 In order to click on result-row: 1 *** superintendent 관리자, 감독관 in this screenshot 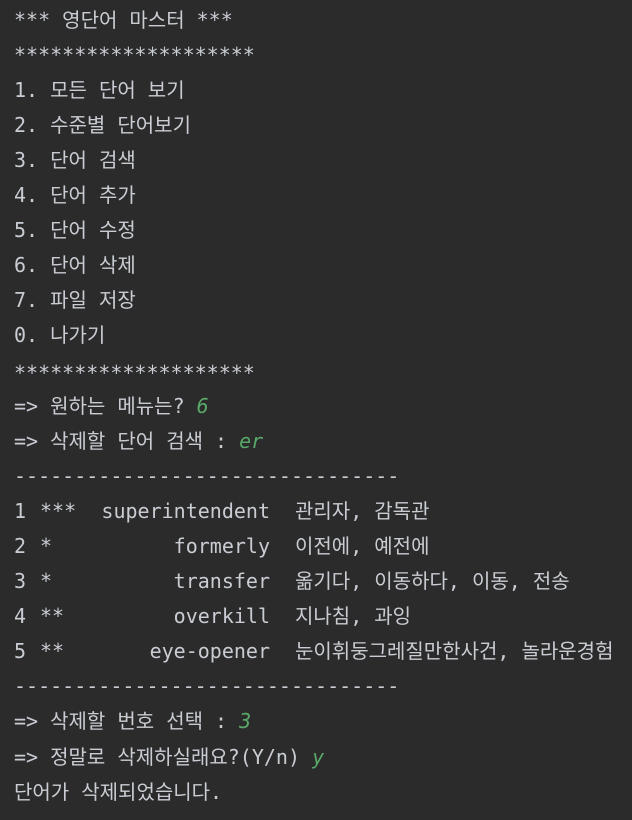, I will do `click(323, 511)`.